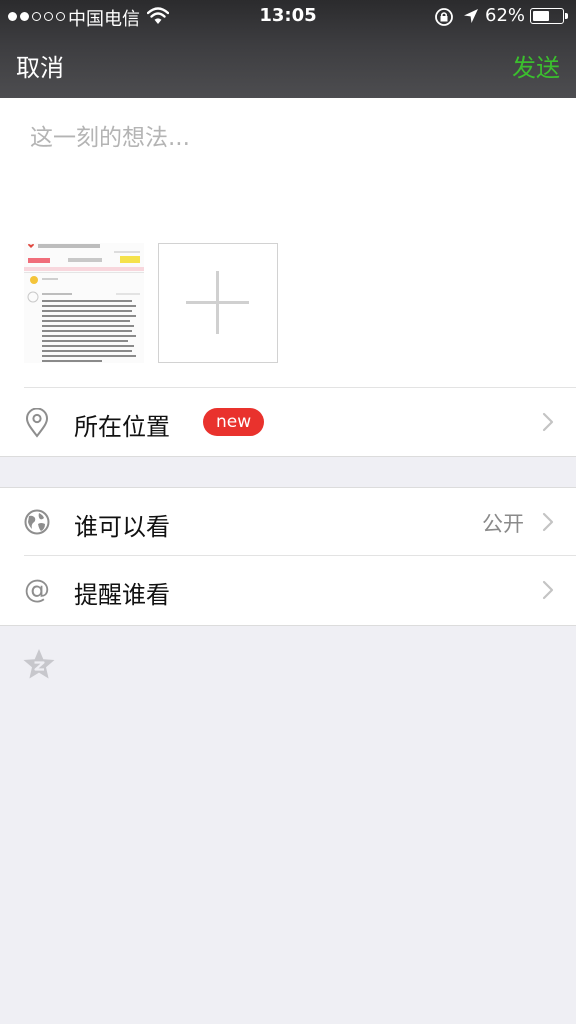  Describe the element at coordinates (122, 427) in the screenshot. I see `location-label: 所在位置` at that location.